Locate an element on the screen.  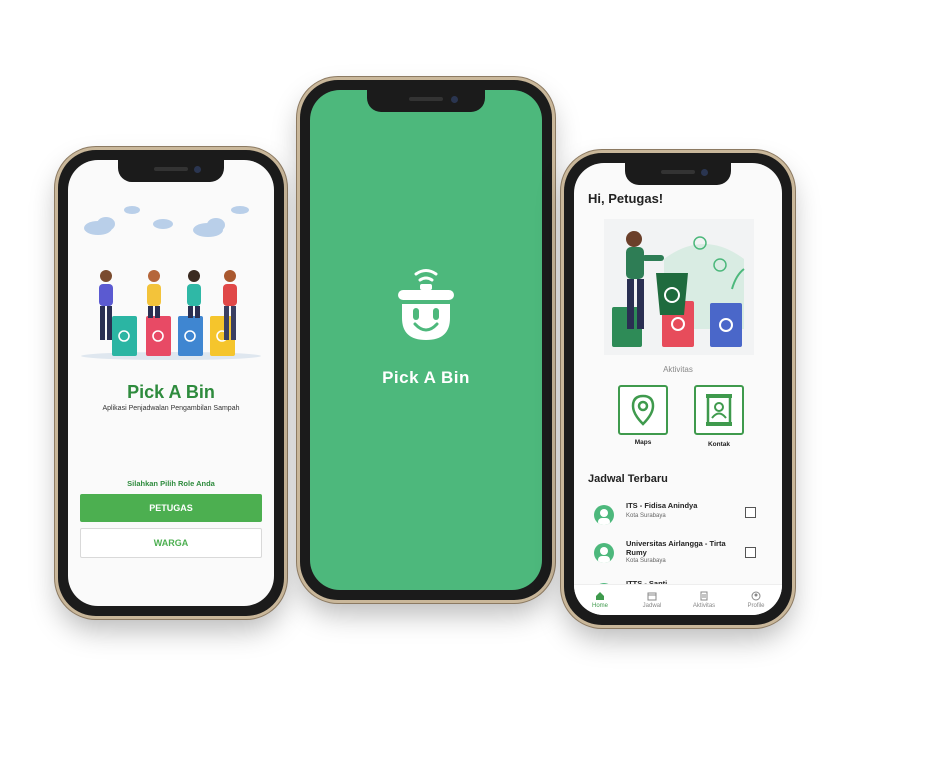
worker-recycling-illustration is located at coordinates (679, 287).